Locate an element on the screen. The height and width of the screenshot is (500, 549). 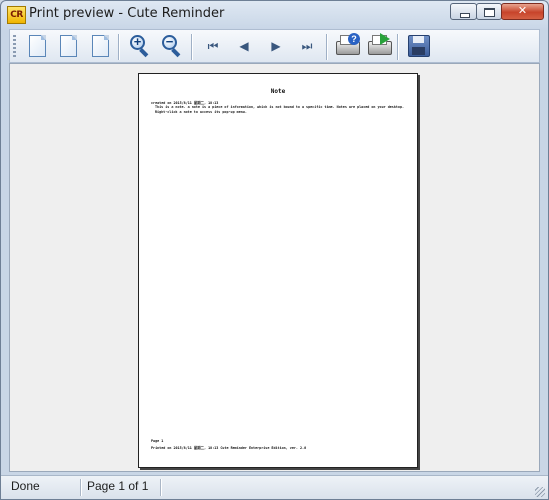
save-button is located at coordinates (418, 46).